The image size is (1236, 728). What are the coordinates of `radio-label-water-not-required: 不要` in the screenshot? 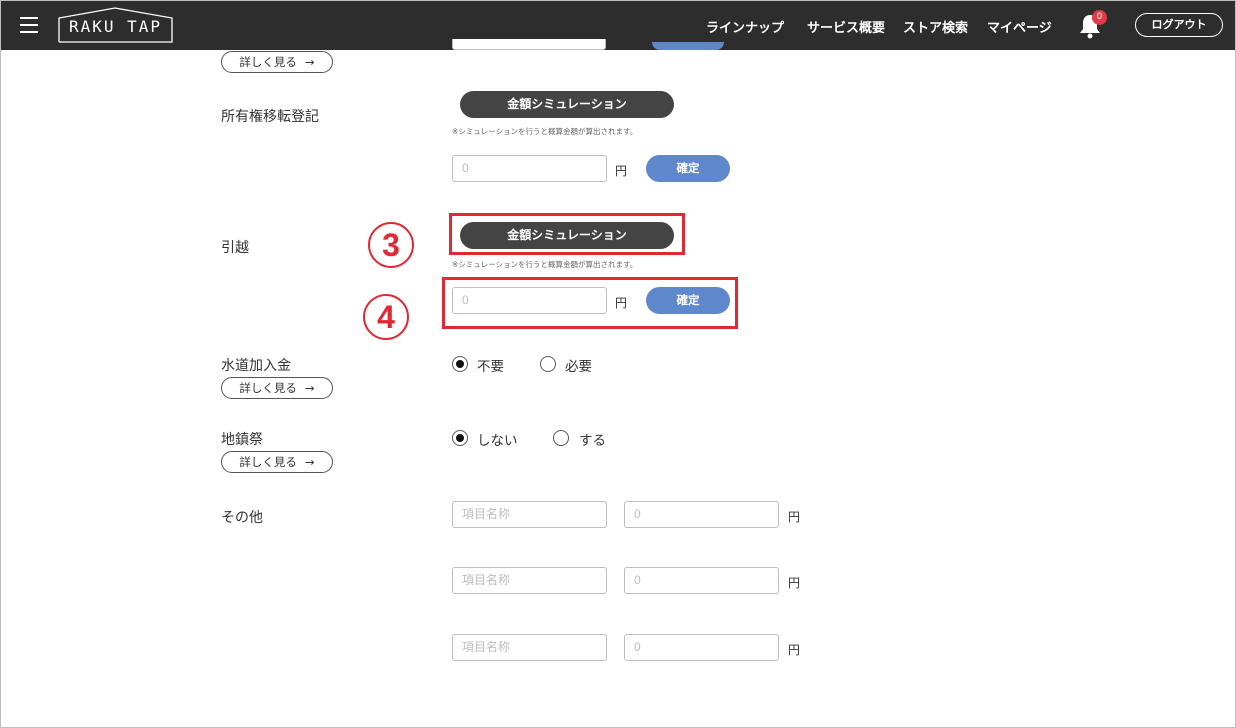 It's located at (490, 367).